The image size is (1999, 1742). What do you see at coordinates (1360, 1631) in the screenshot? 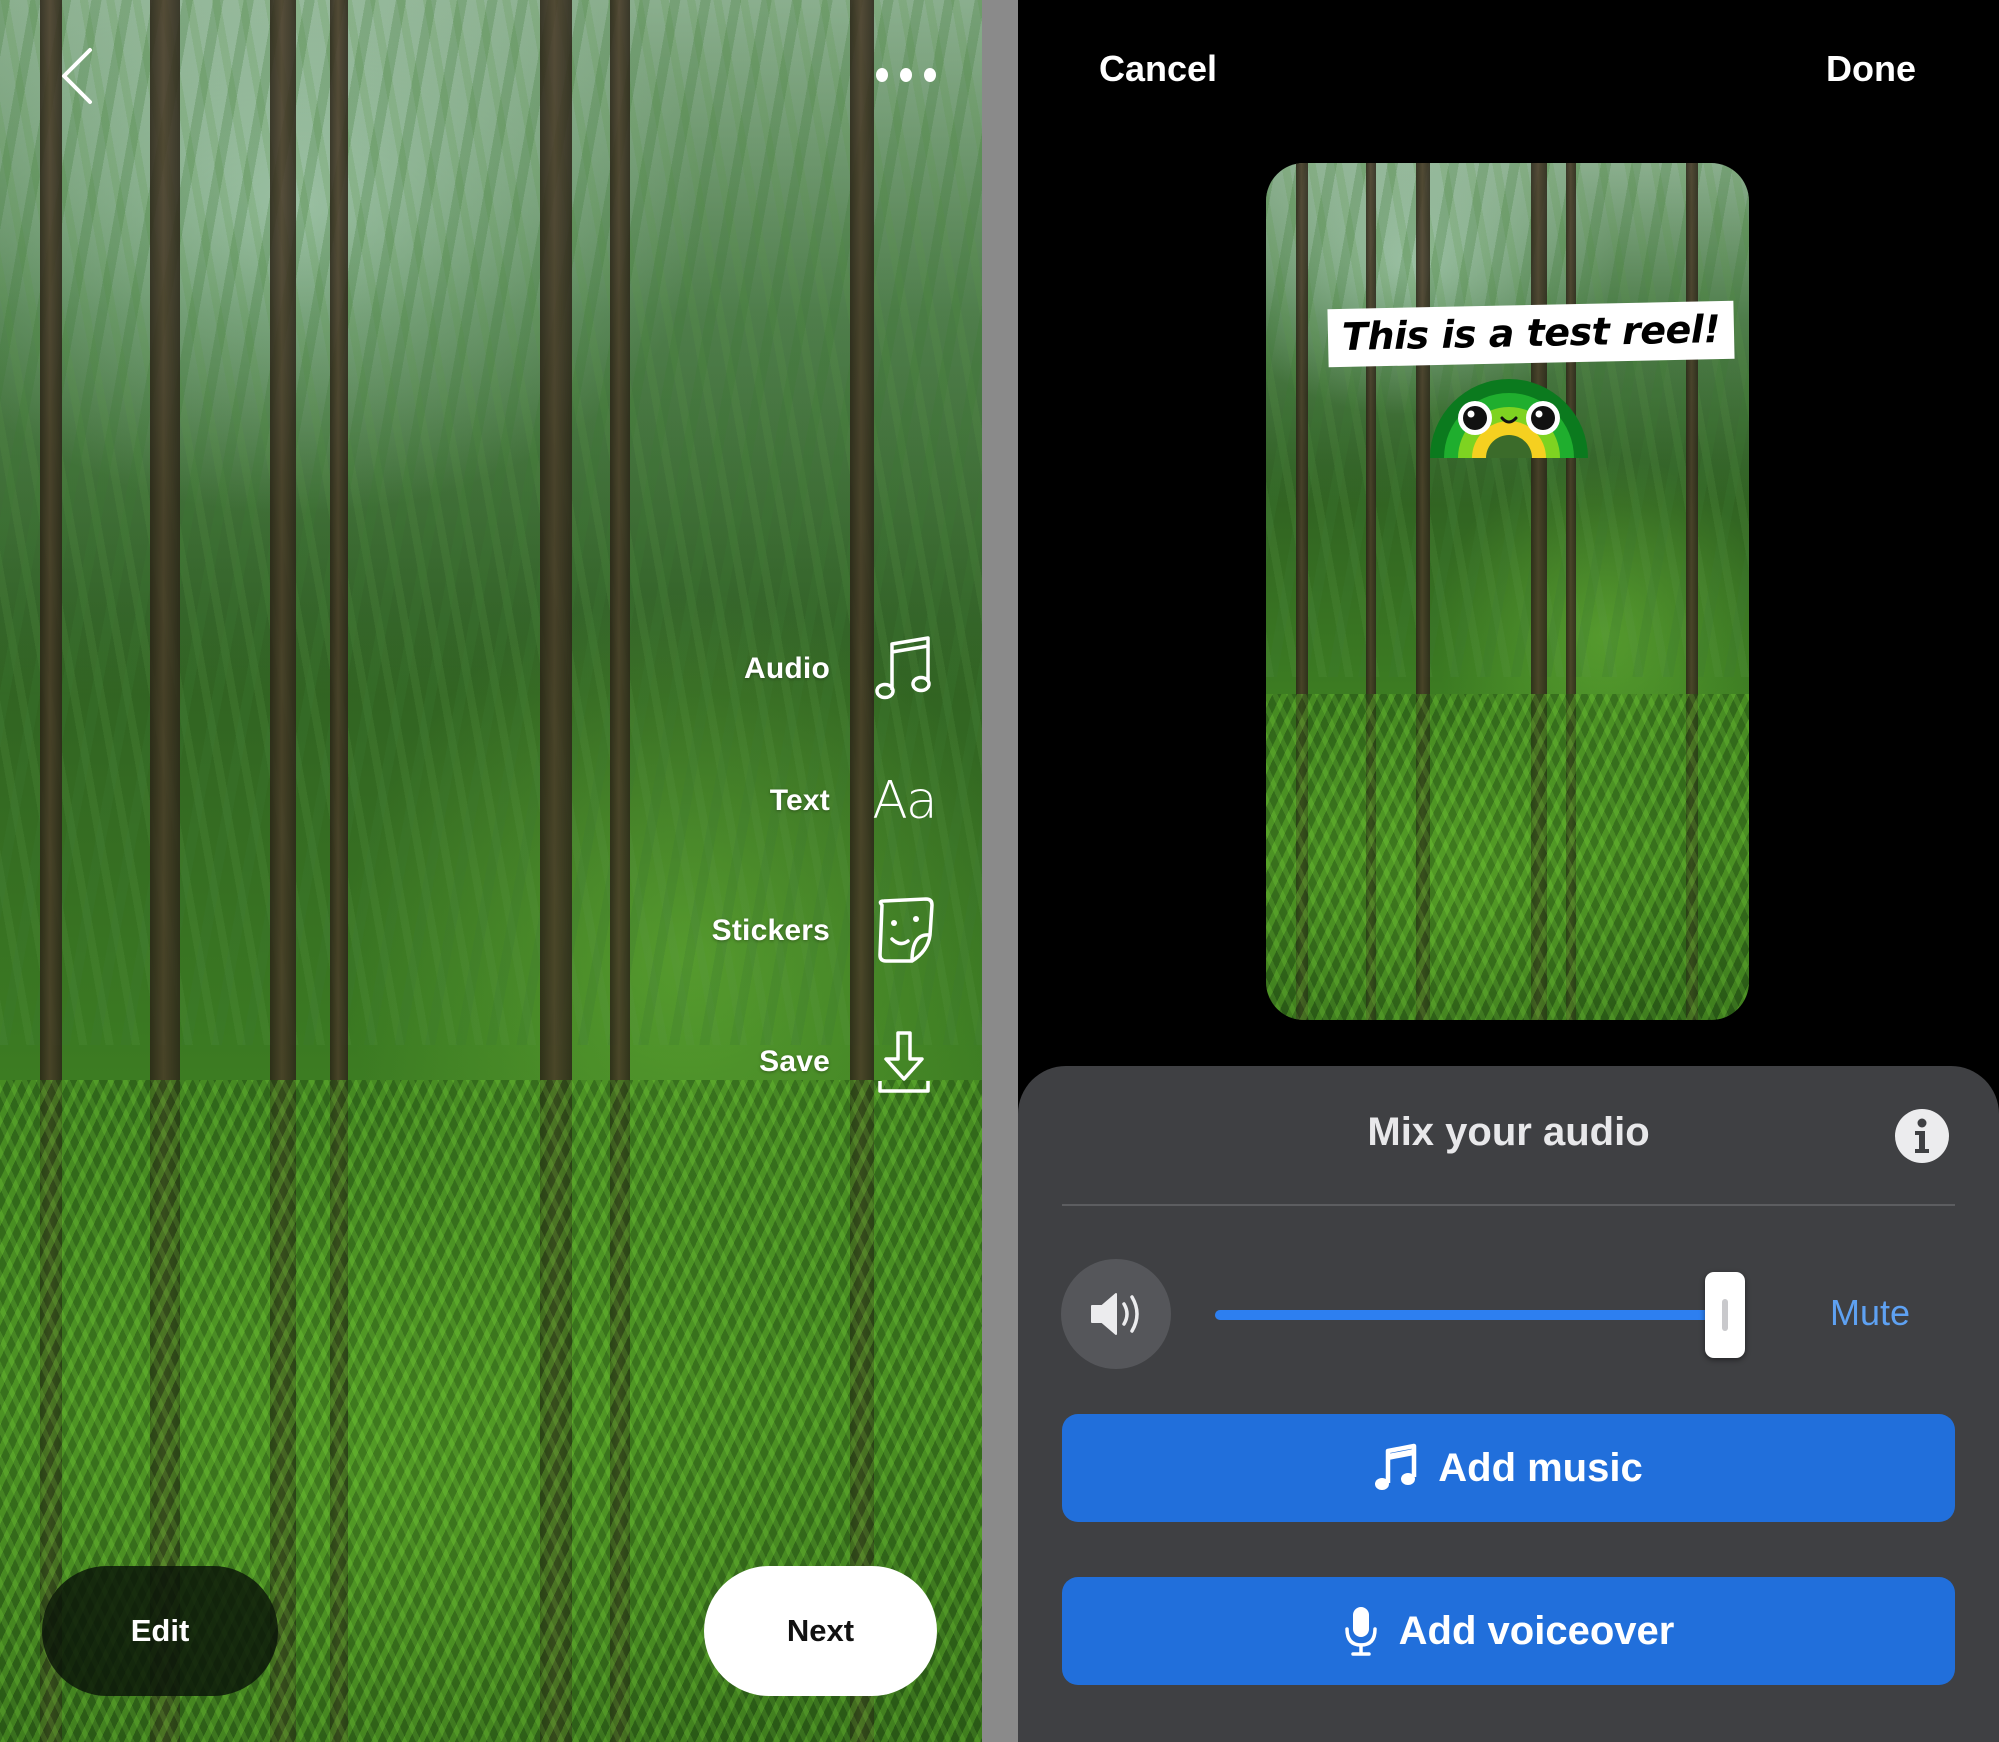
I see `microphone-icon` at bounding box center [1360, 1631].